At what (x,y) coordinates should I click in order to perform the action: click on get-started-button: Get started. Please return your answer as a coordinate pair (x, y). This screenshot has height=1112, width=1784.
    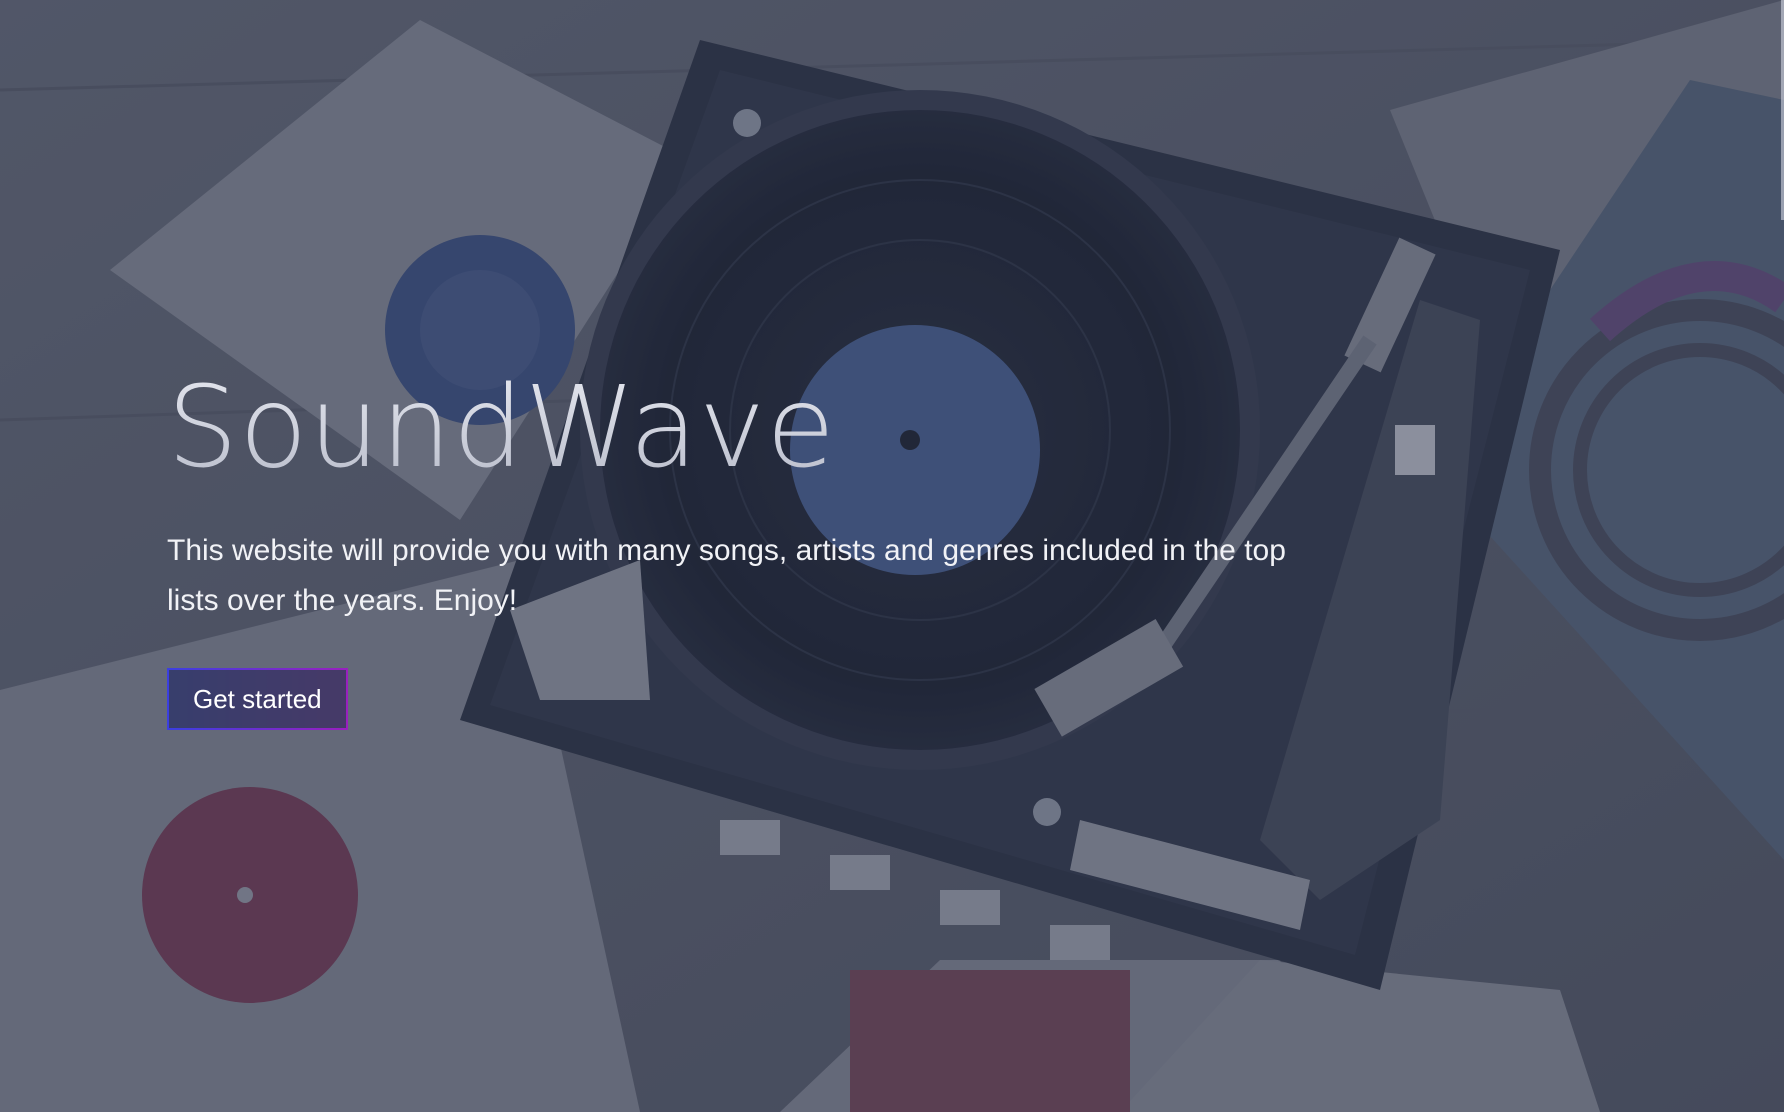
    Looking at the image, I should click on (257, 698).